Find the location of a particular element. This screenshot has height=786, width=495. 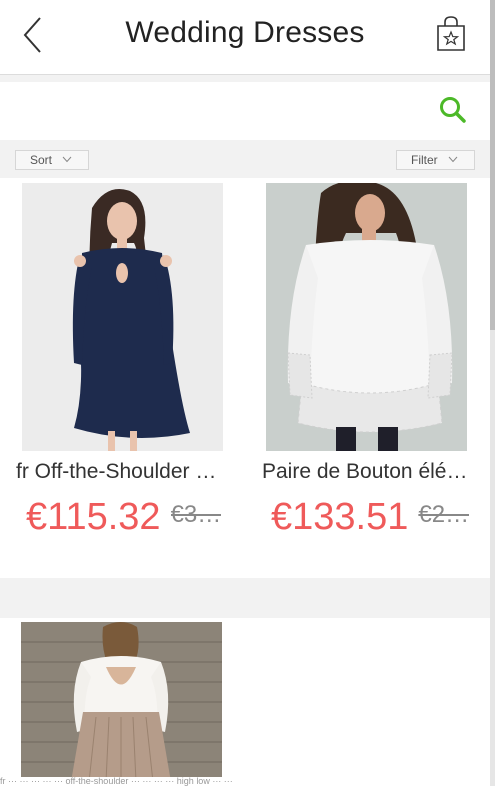

sort-button: Sort is located at coordinates (52, 160).